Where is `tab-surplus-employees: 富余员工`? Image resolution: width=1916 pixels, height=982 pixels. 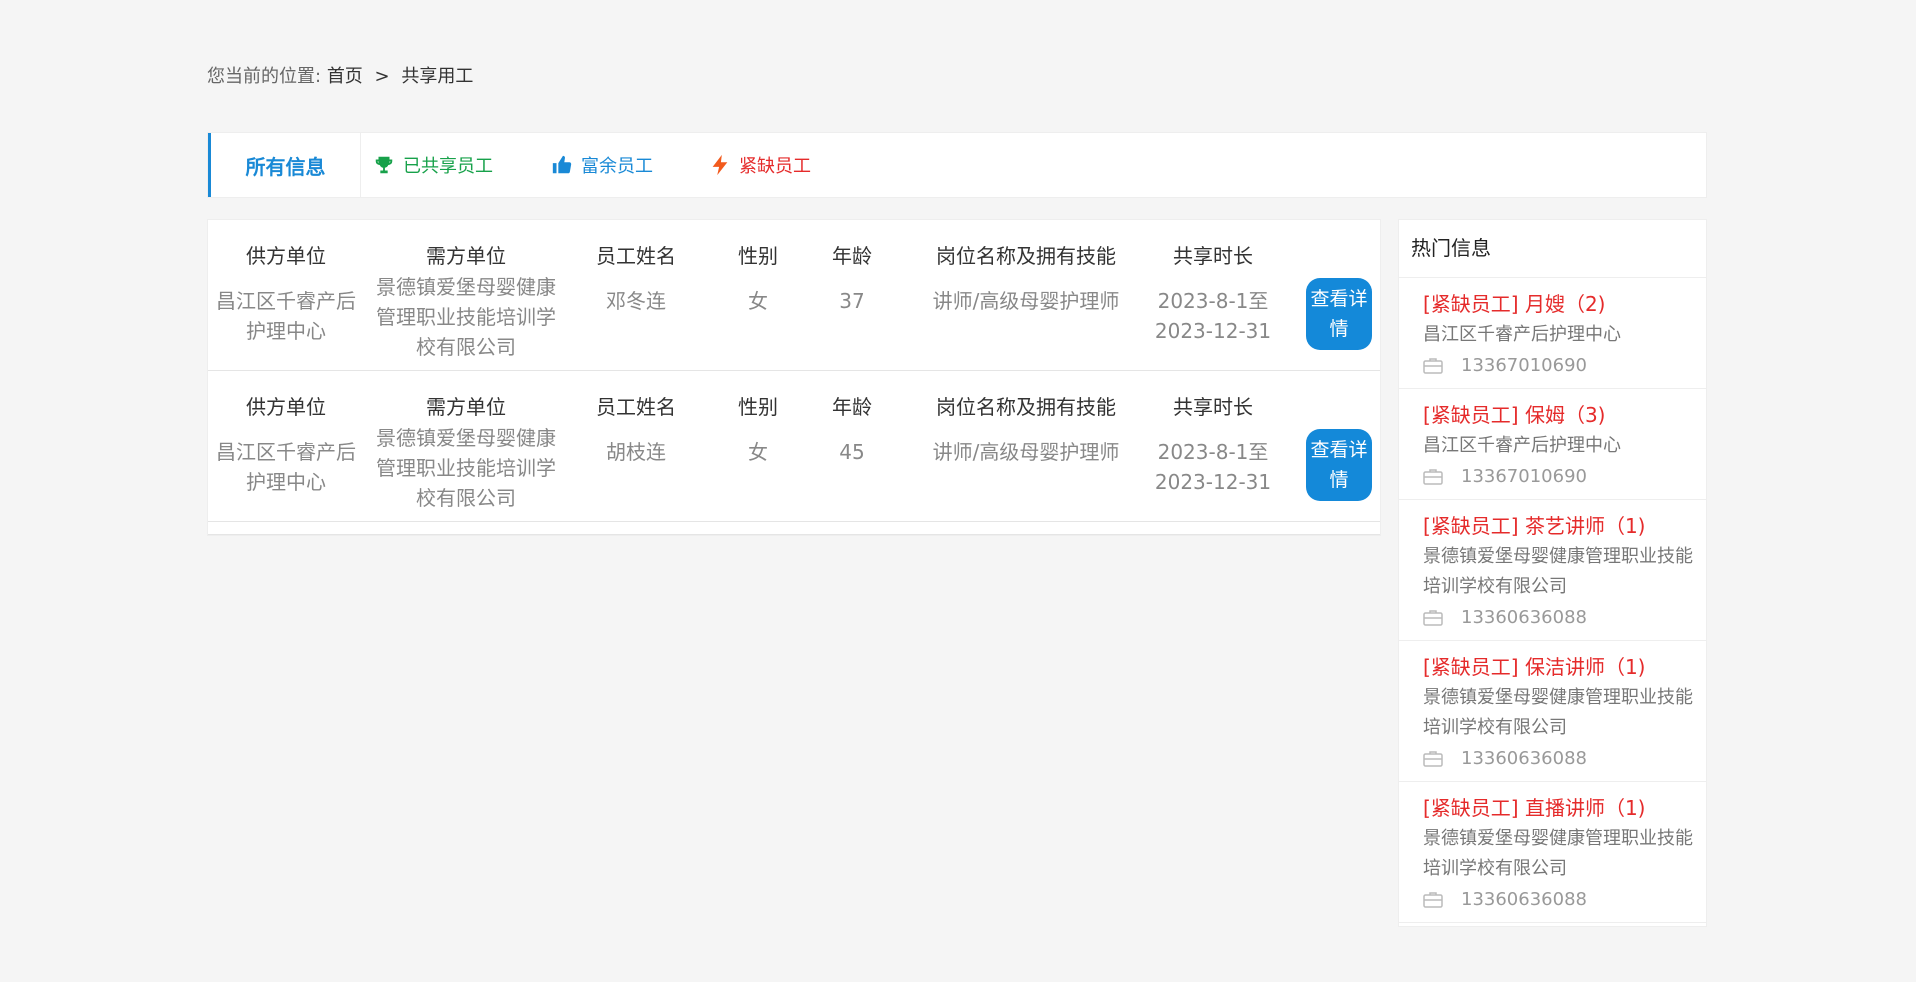 tab-surplus-employees: 富余员工 is located at coordinates (602, 165).